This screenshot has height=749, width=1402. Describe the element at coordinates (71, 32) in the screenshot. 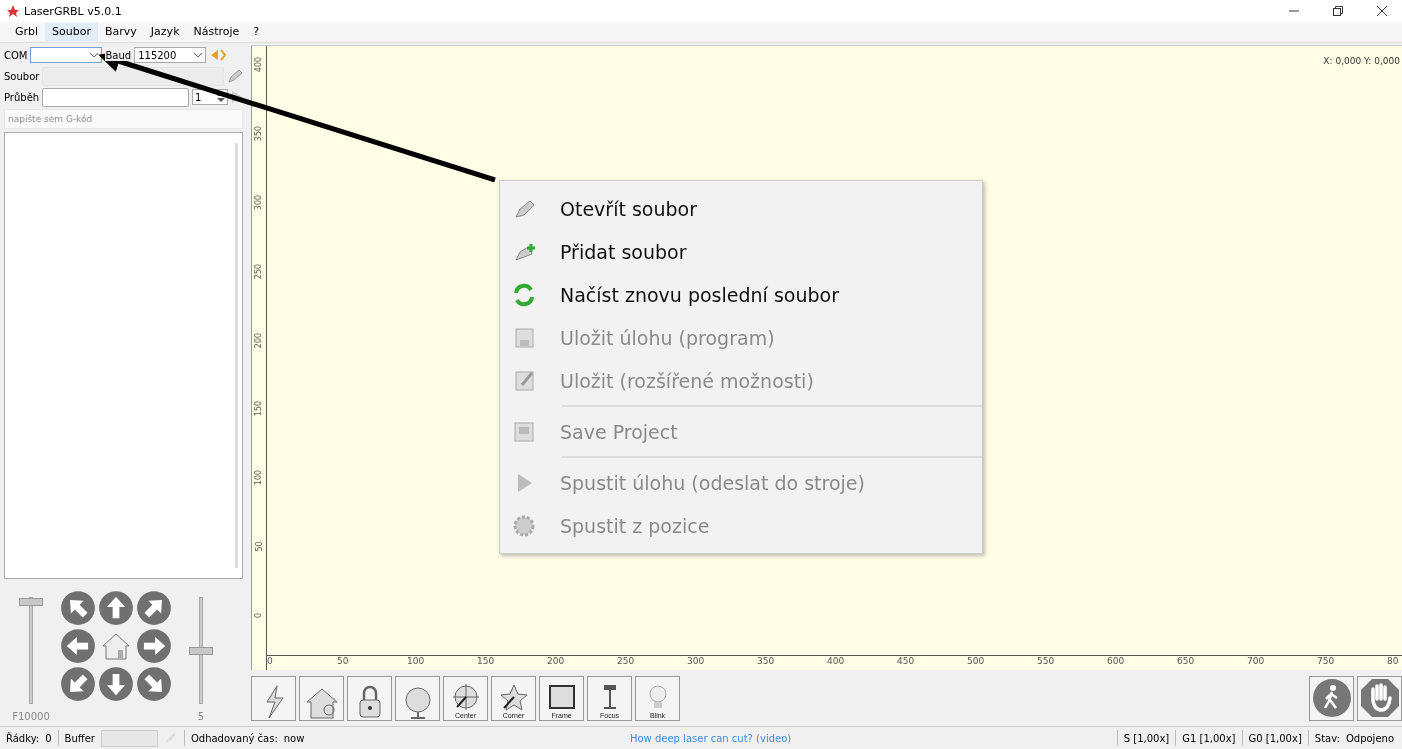

I see `menu-item: Soubor` at that location.